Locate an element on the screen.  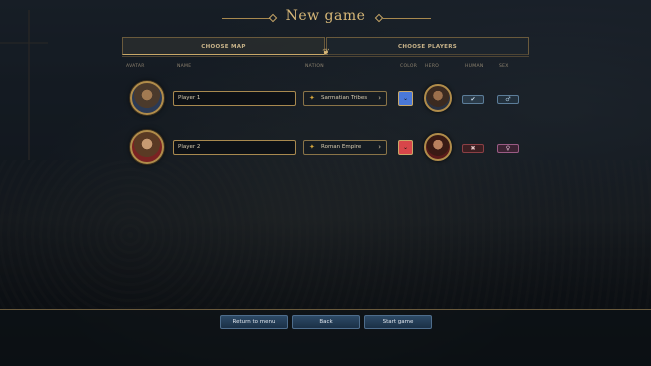
player-name-input: Player 1 is located at coordinates (234, 98).